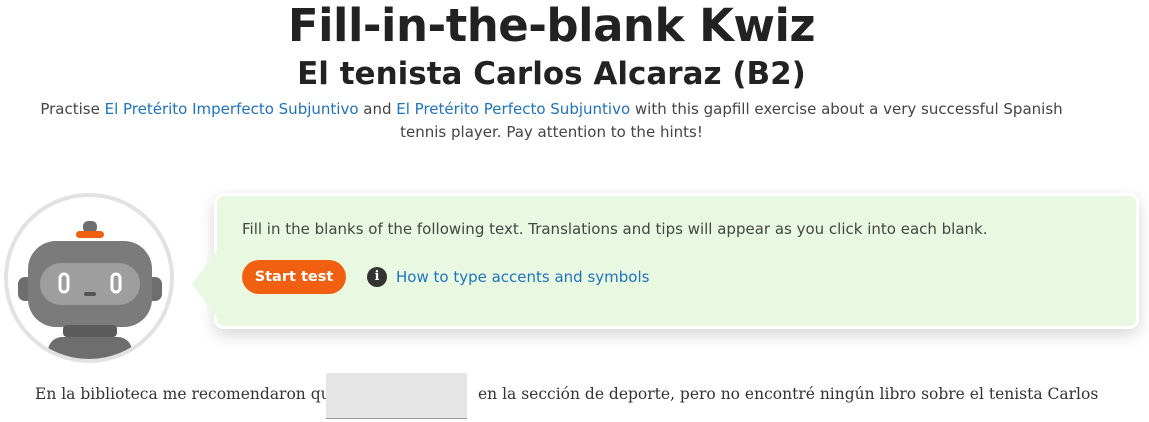 This screenshot has height=422, width=1149. What do you see at coordinates (187, 394) in the screenshot?
I see `exercise-text-before: En la biblioteca me recomendaron que` at bounding box center [187, 394].